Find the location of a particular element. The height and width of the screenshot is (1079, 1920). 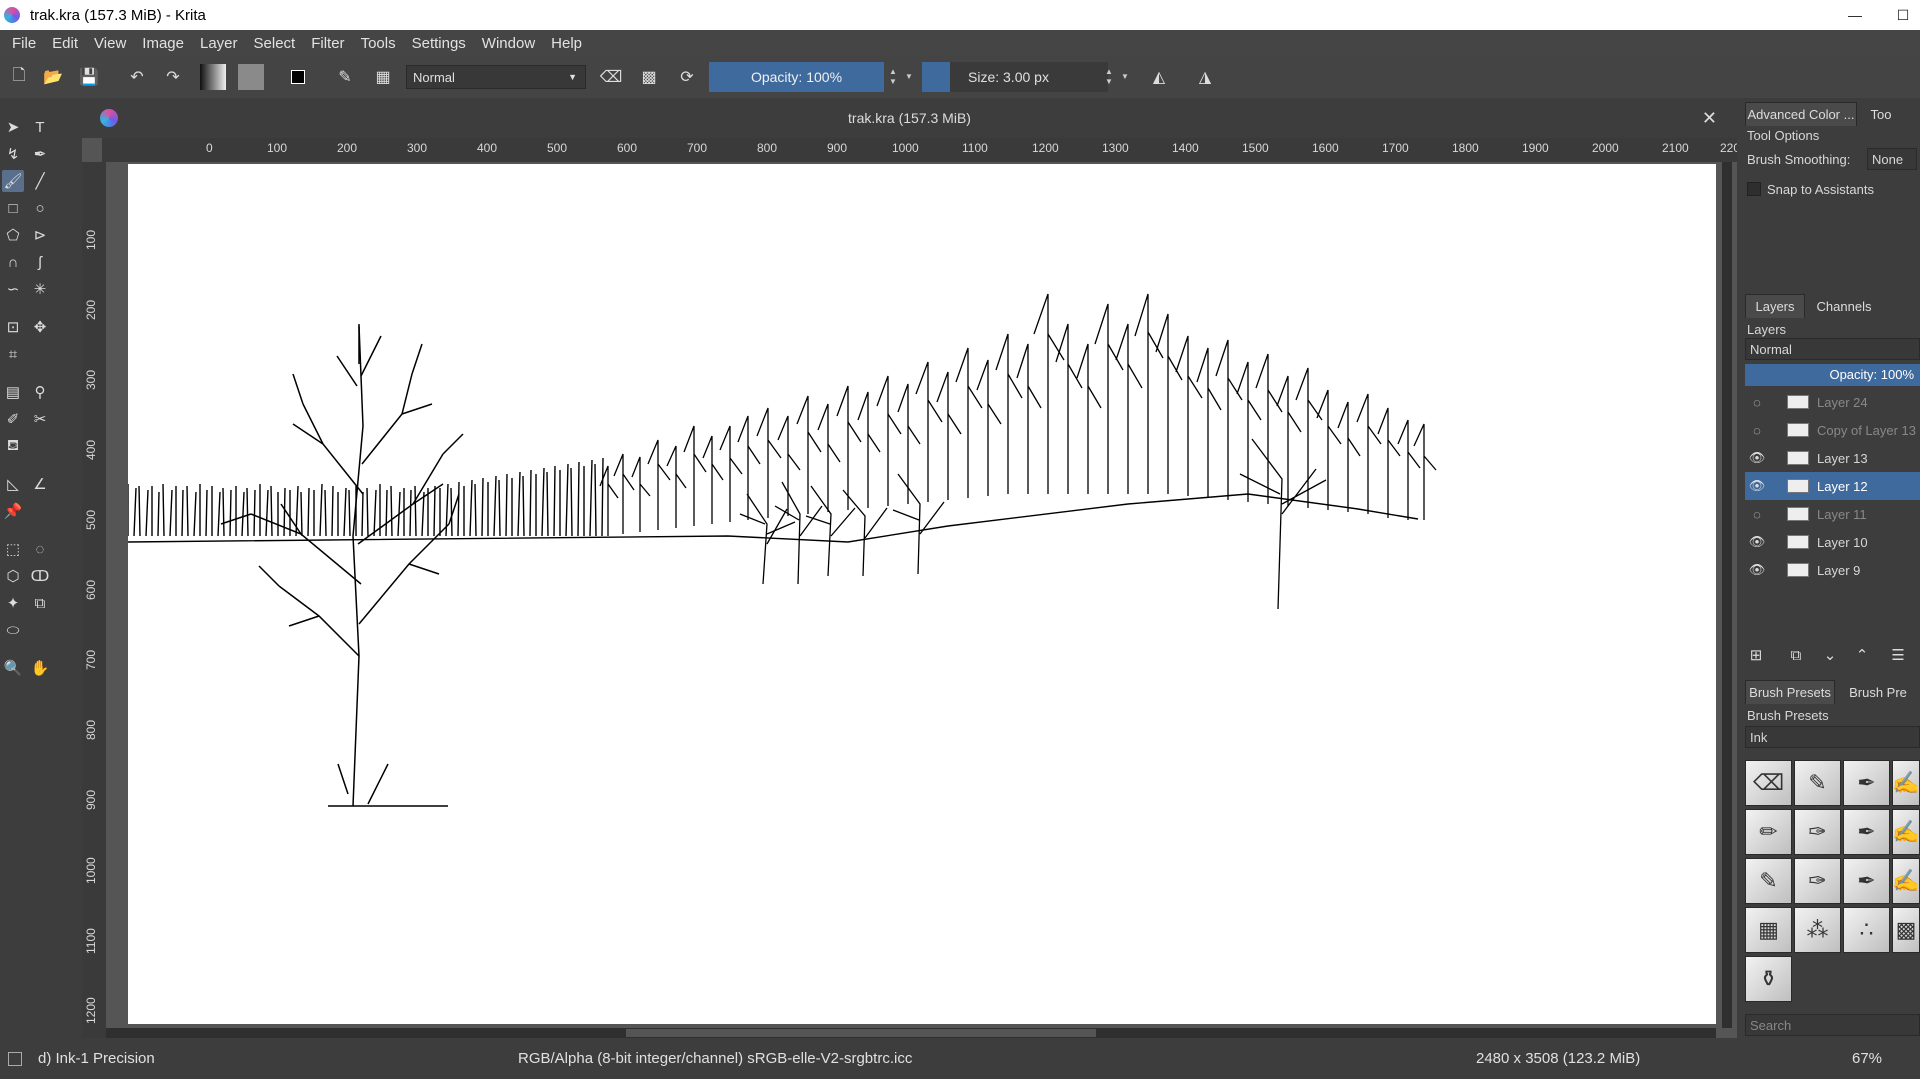

opacity-dropdown-icon: ▼ is located at coordinates (909, 77).